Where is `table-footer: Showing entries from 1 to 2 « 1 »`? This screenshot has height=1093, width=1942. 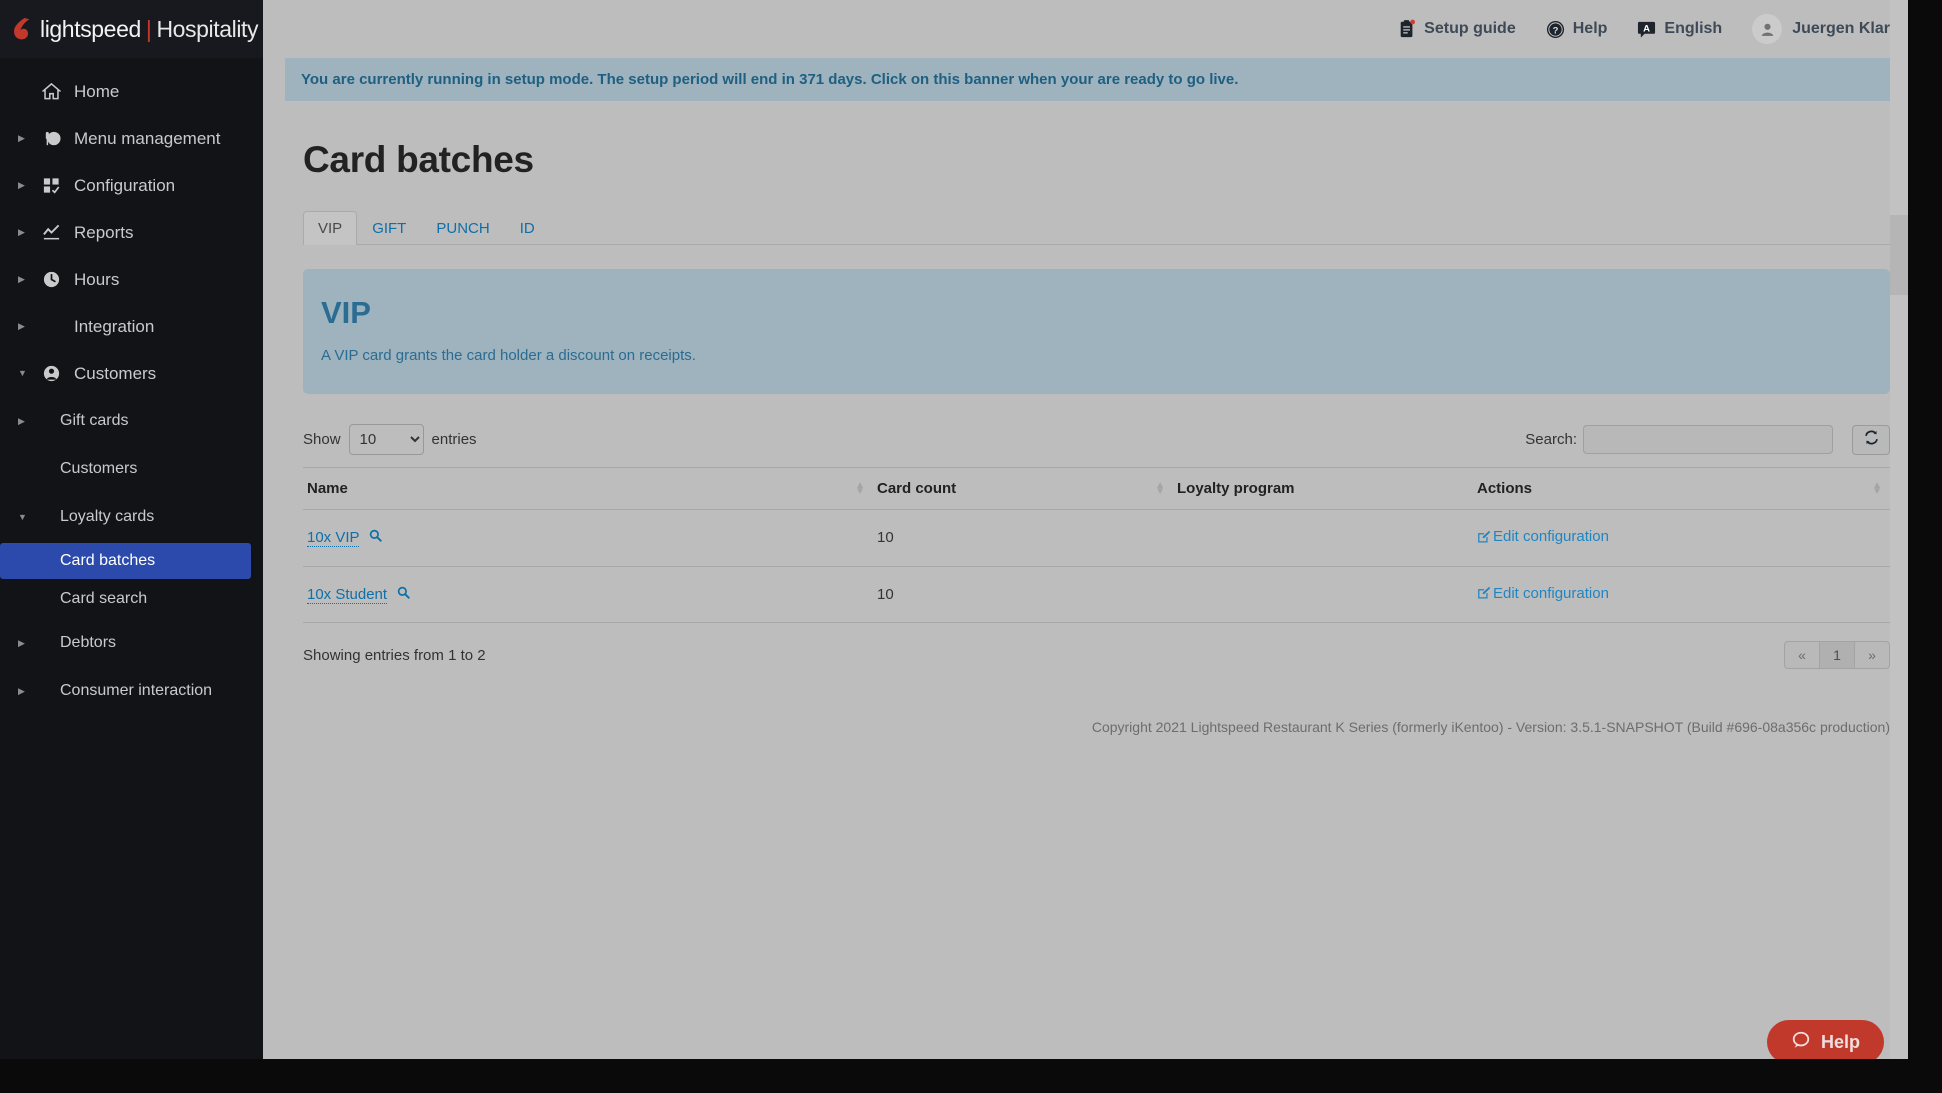 table-footer: Showing entries from 1 to 2 « 1 » is located at coordinates (1096, 655).